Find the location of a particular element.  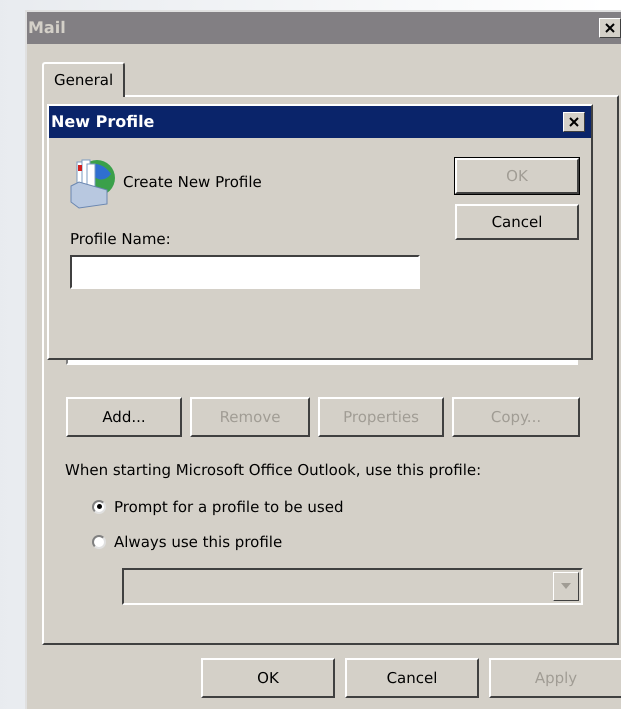

dialog-heading: Create New Profile is located at coordinates (192, 182).